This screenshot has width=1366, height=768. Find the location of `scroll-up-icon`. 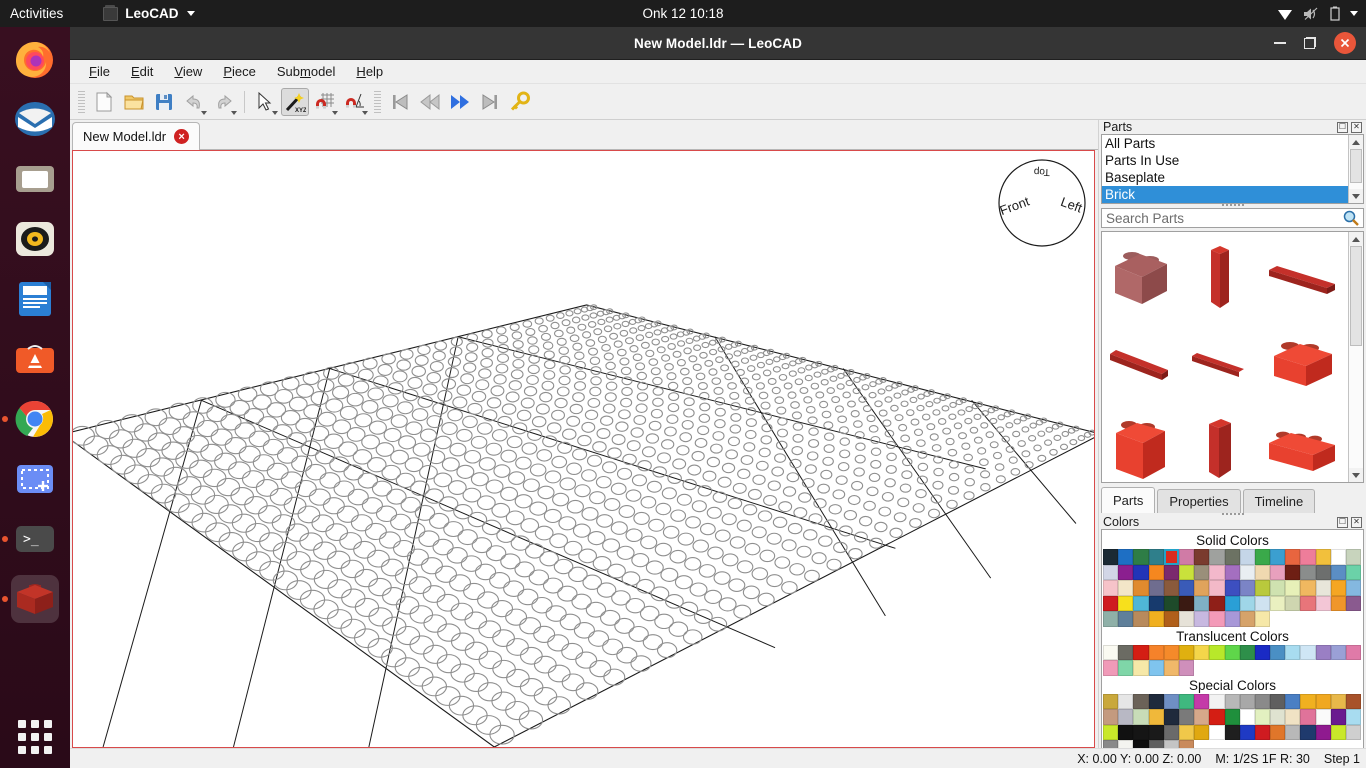

scroll-up-icon is located at coordinates (1356, 239).